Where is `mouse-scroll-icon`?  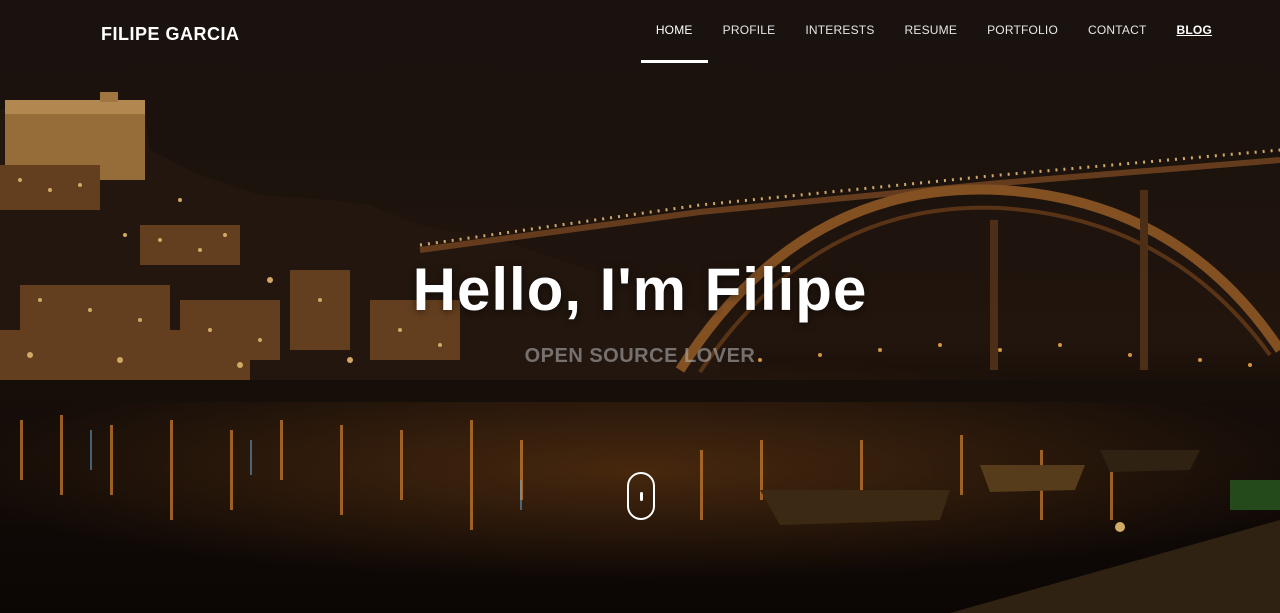 mouse-scroll-icon is located at coordinates (641, 496).